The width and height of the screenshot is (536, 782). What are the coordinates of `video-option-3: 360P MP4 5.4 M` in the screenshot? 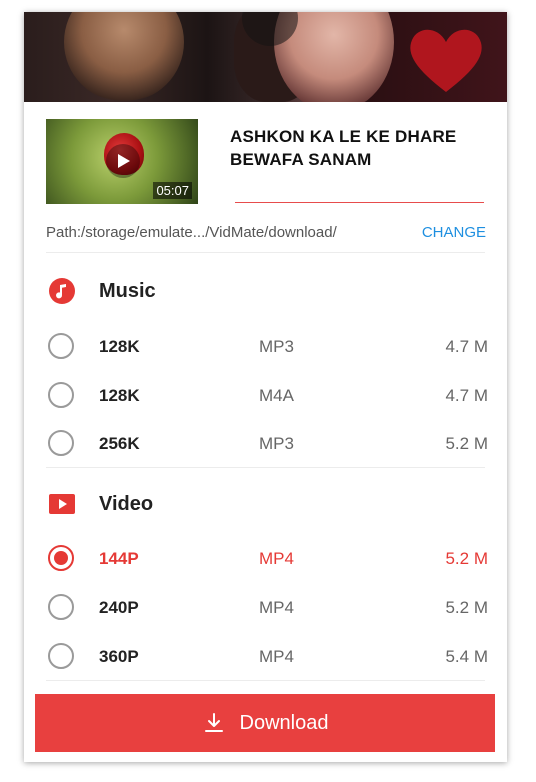 It's located at (268, 656).